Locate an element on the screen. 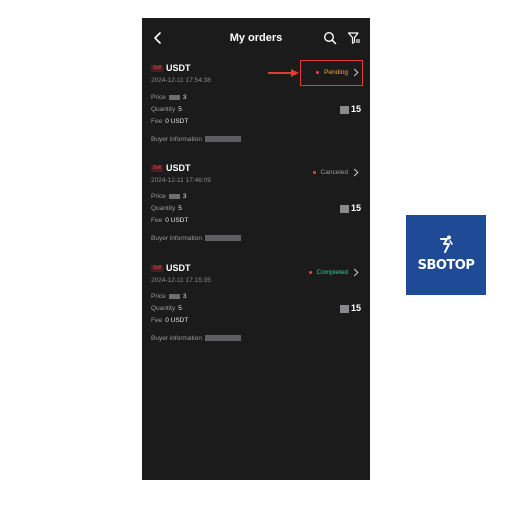 The width and height of the screenshot is (512, 512). annotation-arrow is located at coordinates (280, 73).